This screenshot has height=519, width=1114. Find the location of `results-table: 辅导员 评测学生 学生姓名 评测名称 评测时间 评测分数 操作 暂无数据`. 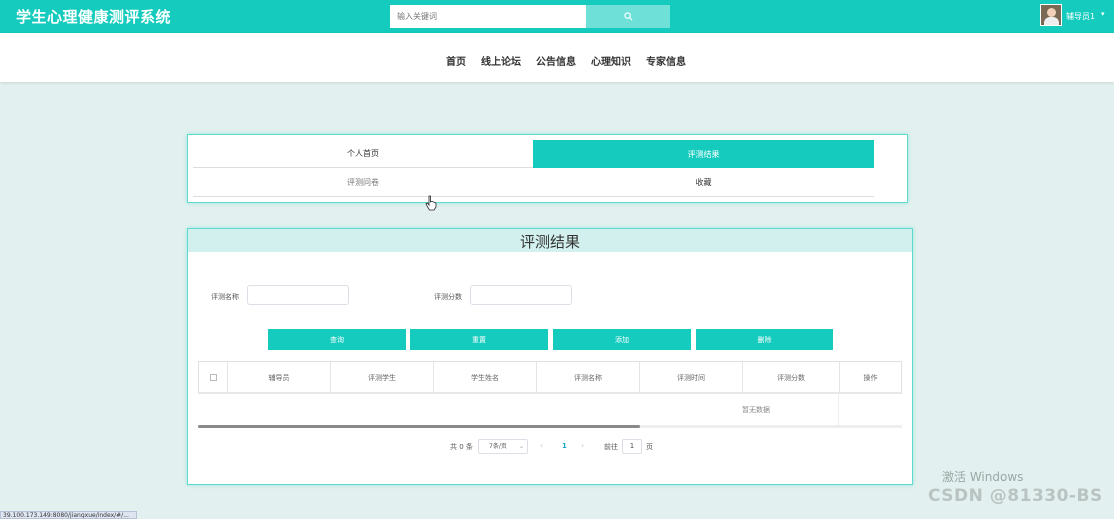

results-table: 辅导员 评测学生 学生姓名 评测名称 评测时间 评测分数 操作 暂无数据 is located at coordinates (550, 394).